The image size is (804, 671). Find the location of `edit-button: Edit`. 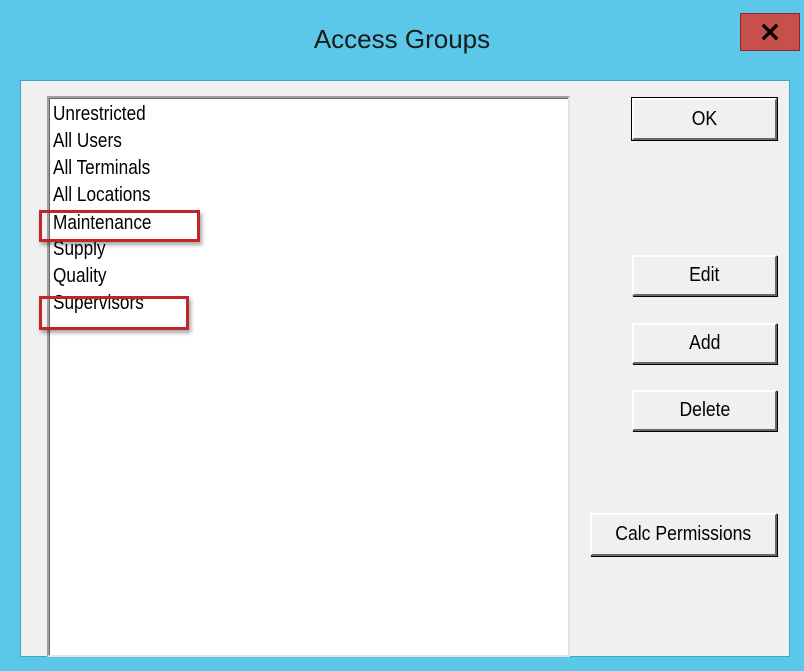

edit-button: Edit is located at coordinates (704, 275).